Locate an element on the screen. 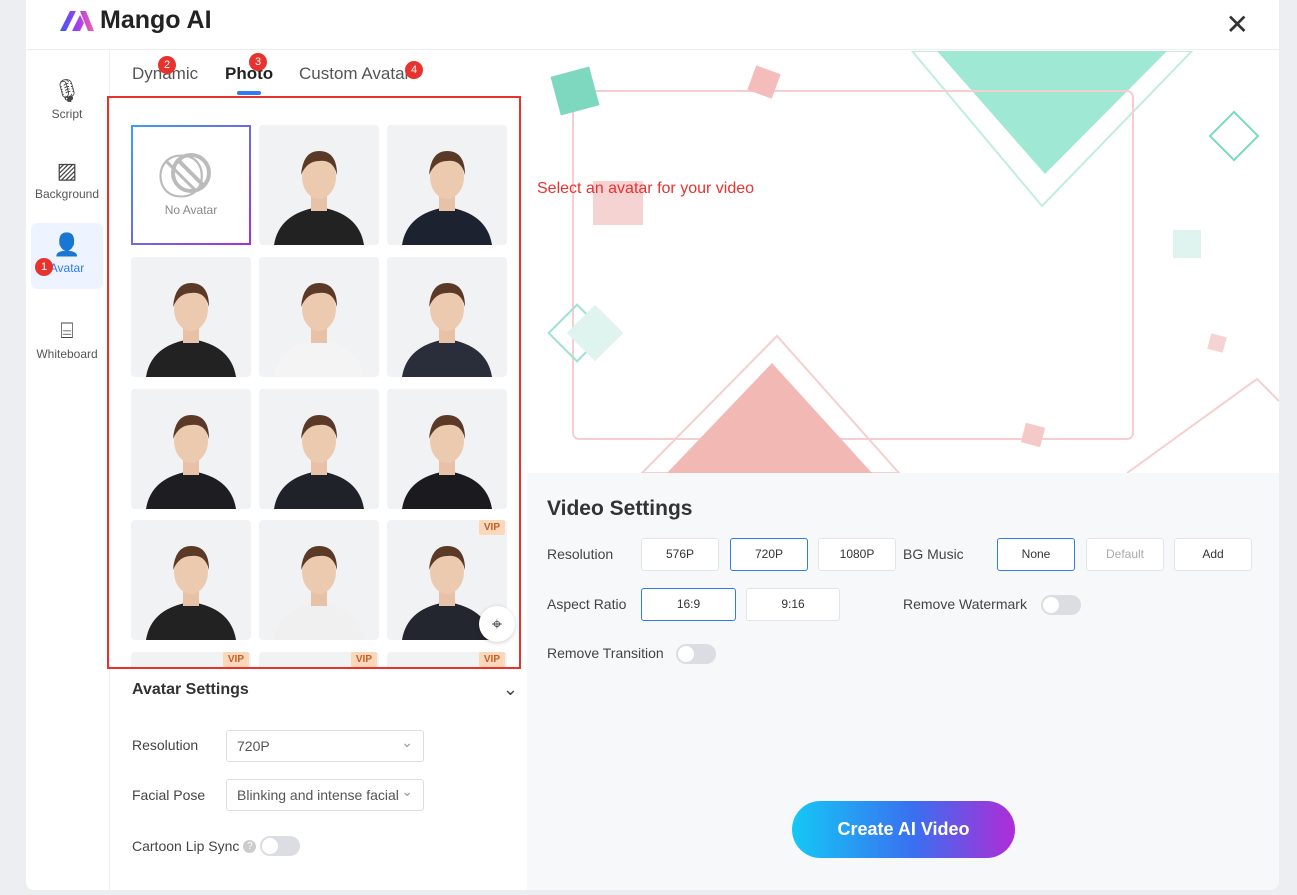 This screenshot has width=1297, height=895. background-icon: ▨ is located at coordinates (67, 170).